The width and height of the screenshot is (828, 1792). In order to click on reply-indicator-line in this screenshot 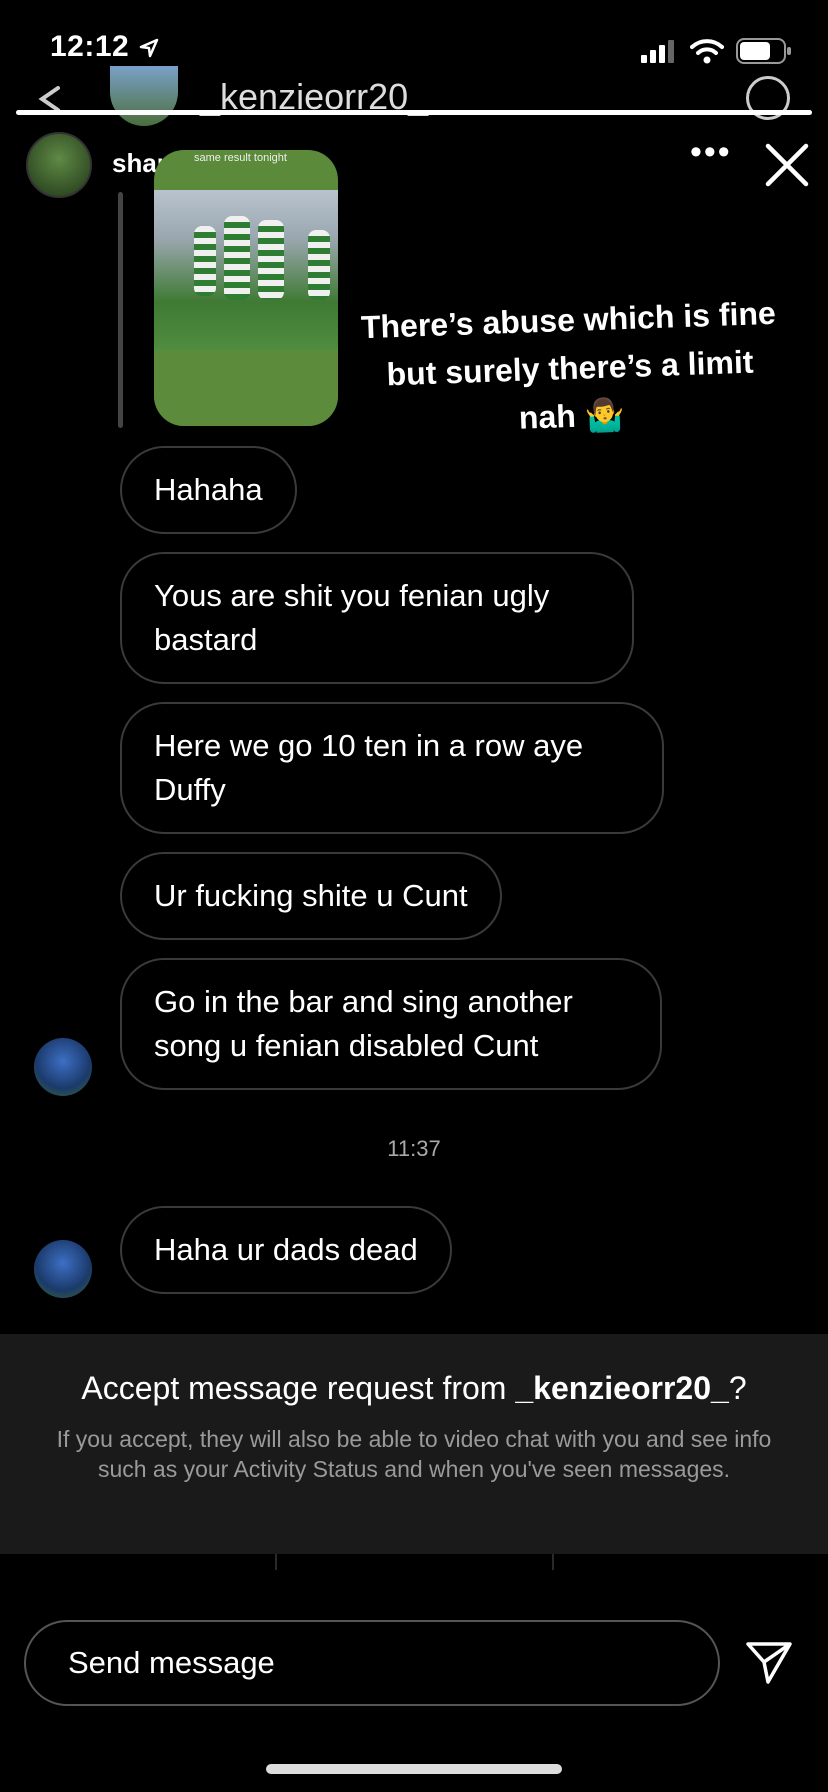, I will do `click(120, 310)`.